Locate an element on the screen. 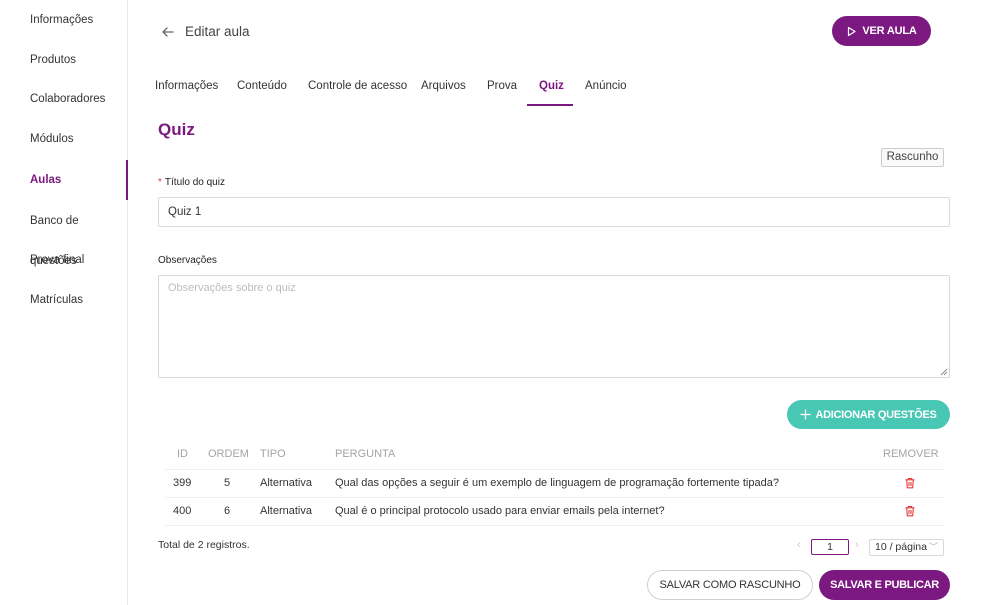  view-lesson-button: VER AULA is located at coordinates (881, 31).